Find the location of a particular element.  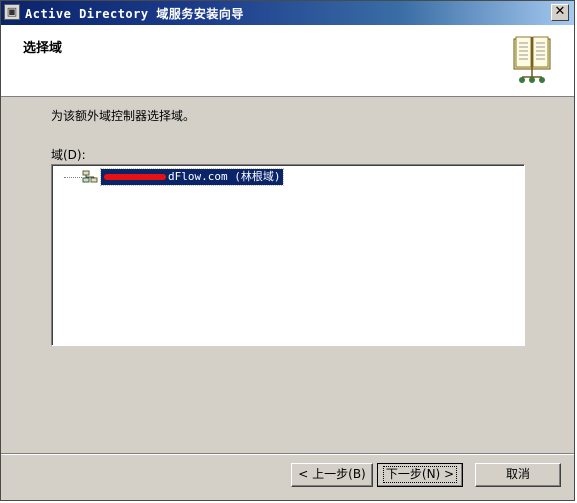

close-icon: ✕ is located at coordinates (560, 11).